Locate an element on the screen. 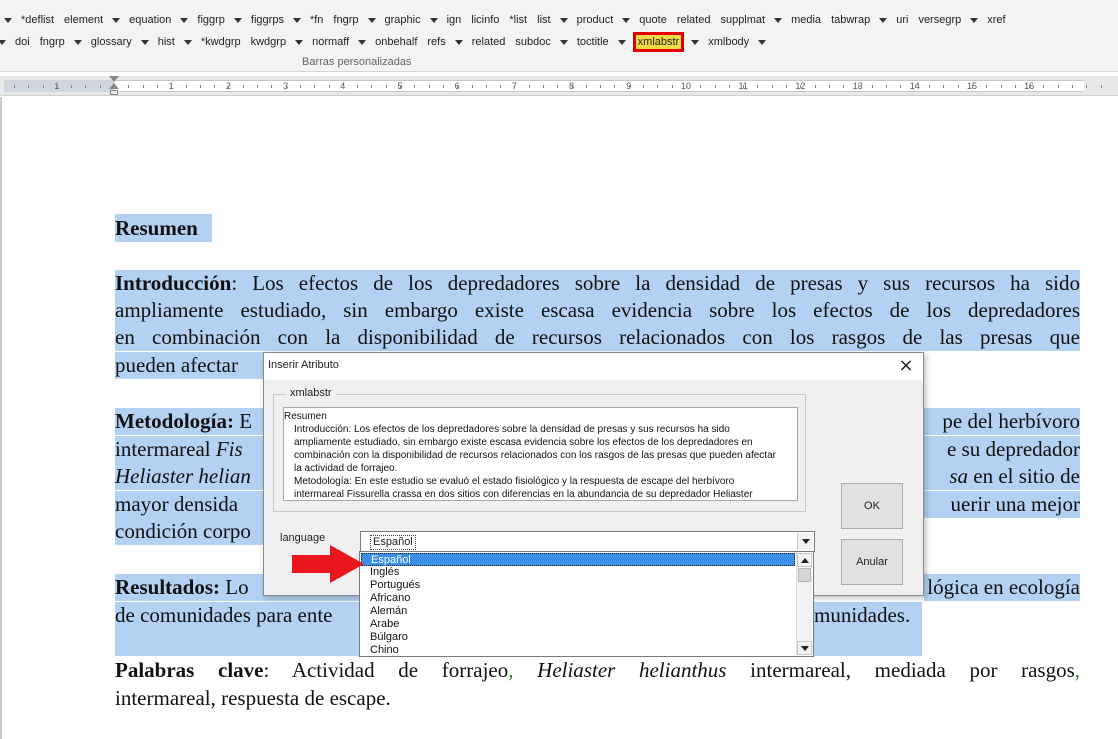 This screenshot has width=1118, height=739. ribbon-button-label: onbehalf is located at coordinates (396, 42).